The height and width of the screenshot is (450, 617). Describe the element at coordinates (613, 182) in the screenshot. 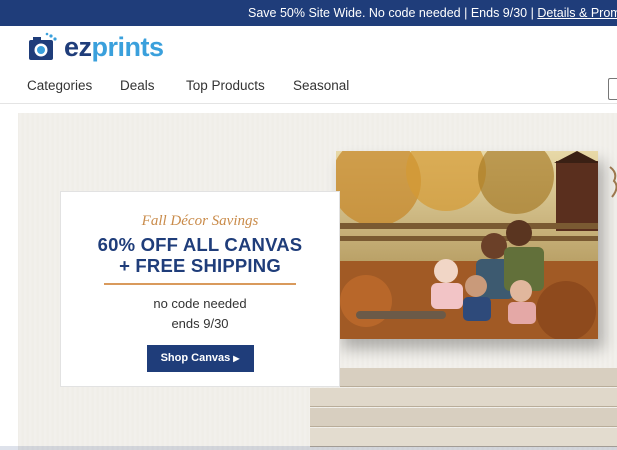

I see `leaf-decoration` at that location.